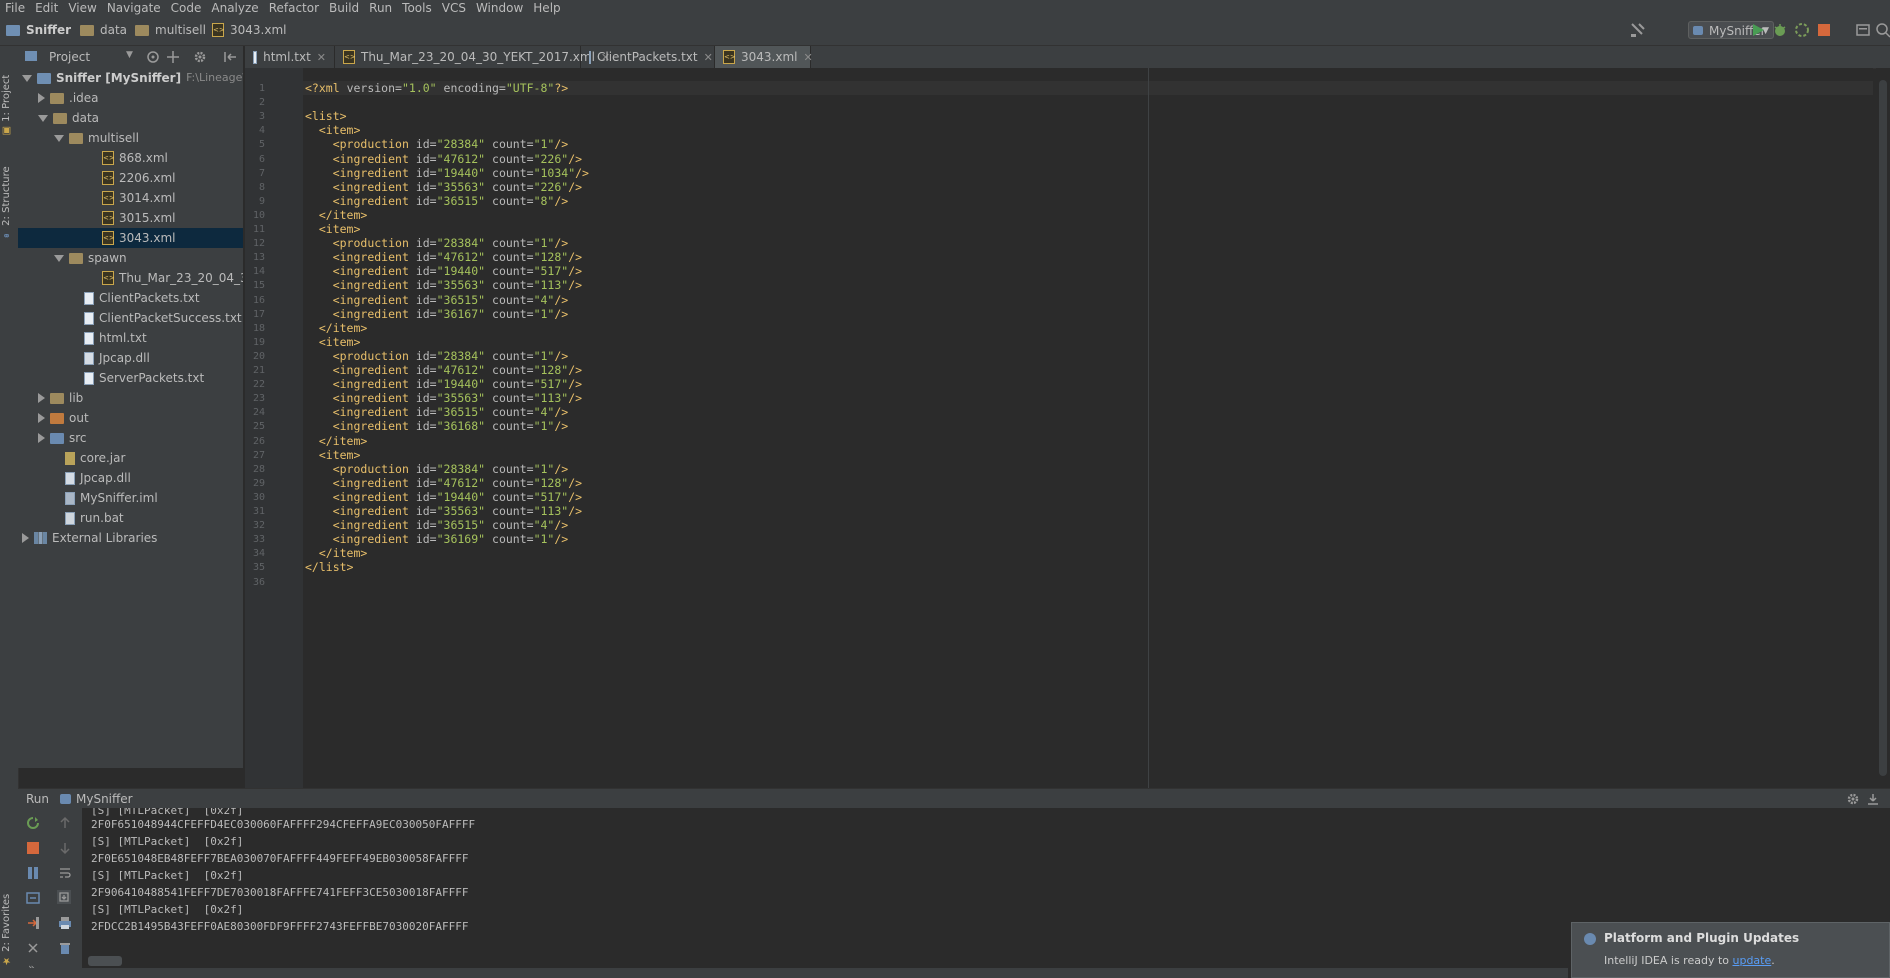 The height and width of the screenshot is (978, 1890). I want to click on tree-item-file: ClientPackets.txt, so click(142, 298).